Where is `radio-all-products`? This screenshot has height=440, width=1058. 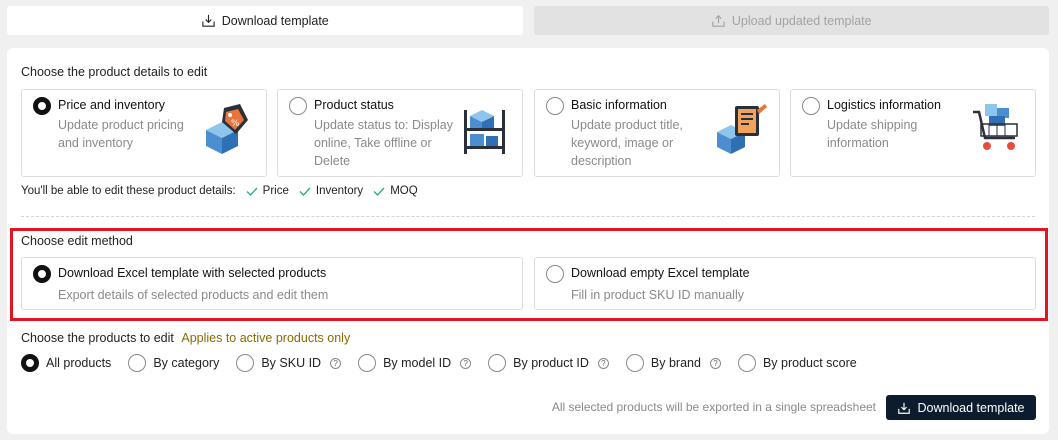 radio-all-products is located at coordinates (30, 363).